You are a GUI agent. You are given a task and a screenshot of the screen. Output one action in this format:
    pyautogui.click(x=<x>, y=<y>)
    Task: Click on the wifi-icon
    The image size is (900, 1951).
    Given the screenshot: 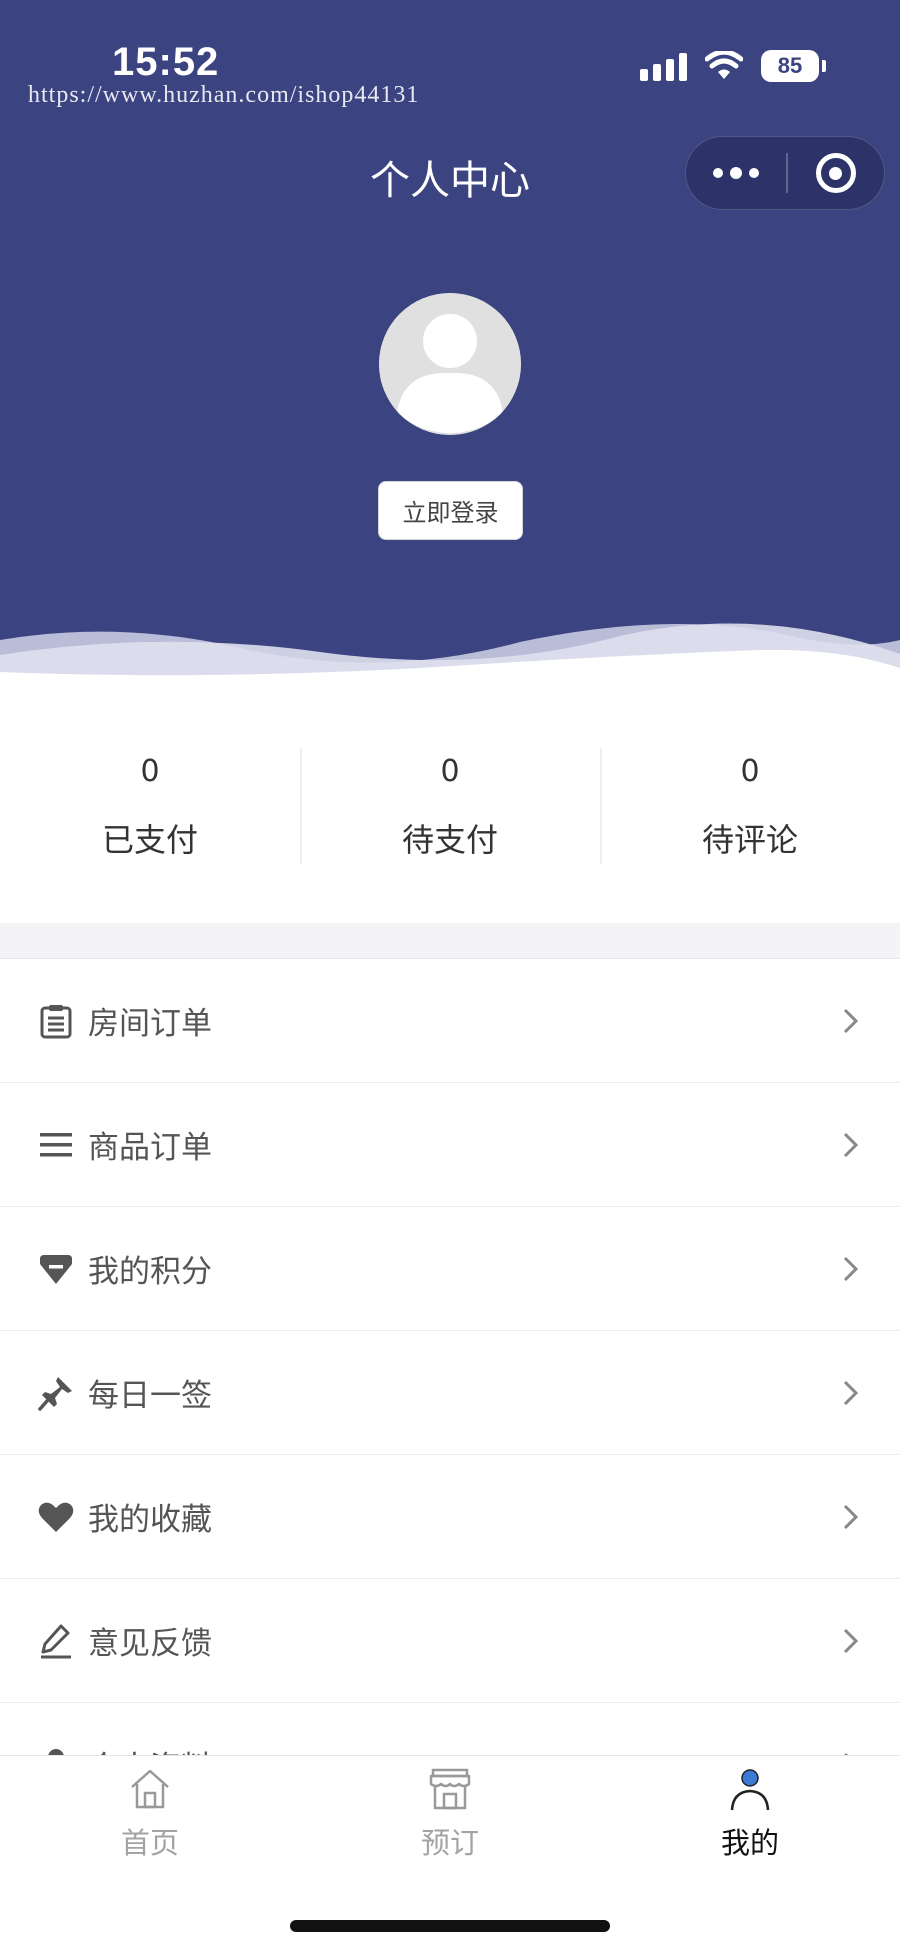 What is the action you would take?
    pyautogui.click(x=724, y=65)
    